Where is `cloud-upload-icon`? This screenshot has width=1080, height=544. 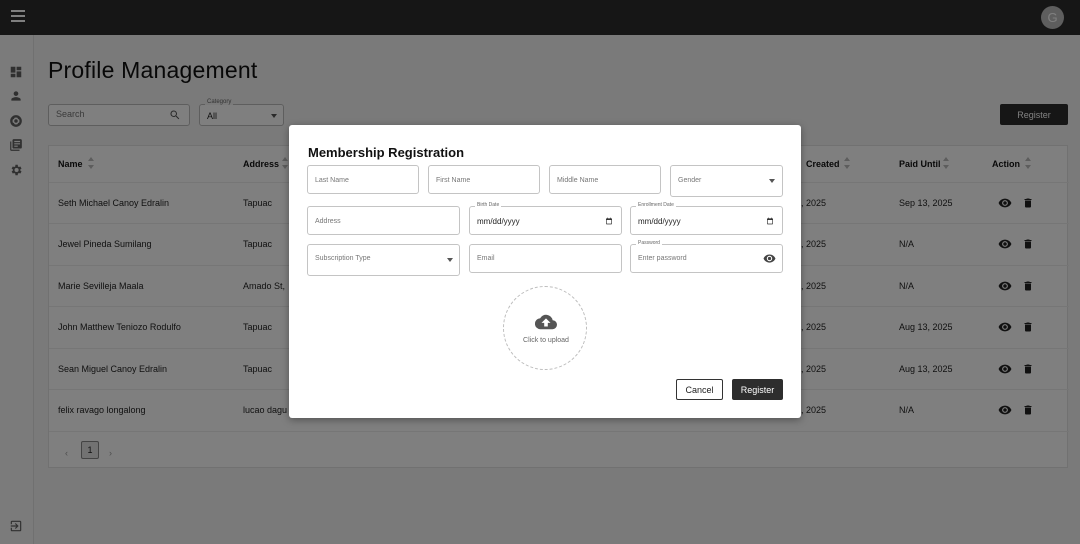 cloud-upload-icon is located at coordinates (546, 322).